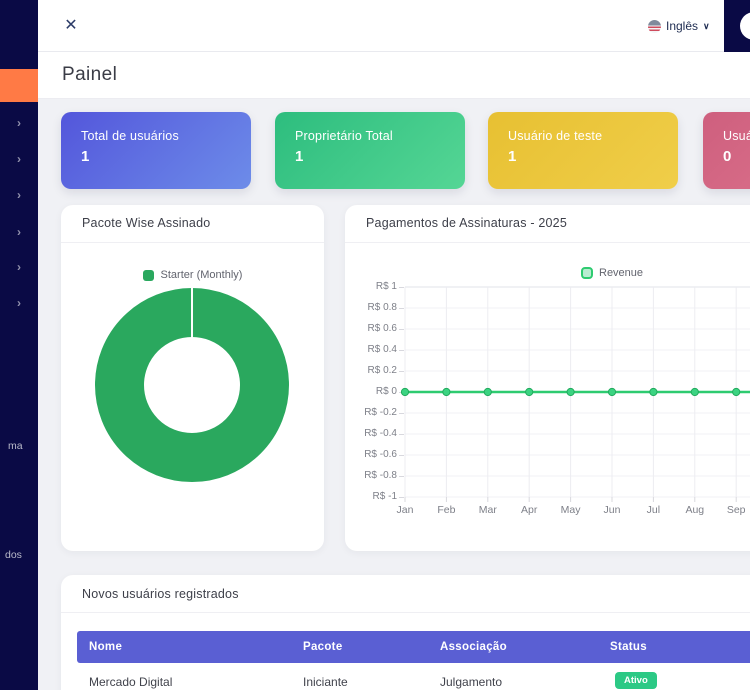  What do you see at coordinates (192, 384) in the screenshot?
I see `donut-chart` at bounding box center [192, 384].